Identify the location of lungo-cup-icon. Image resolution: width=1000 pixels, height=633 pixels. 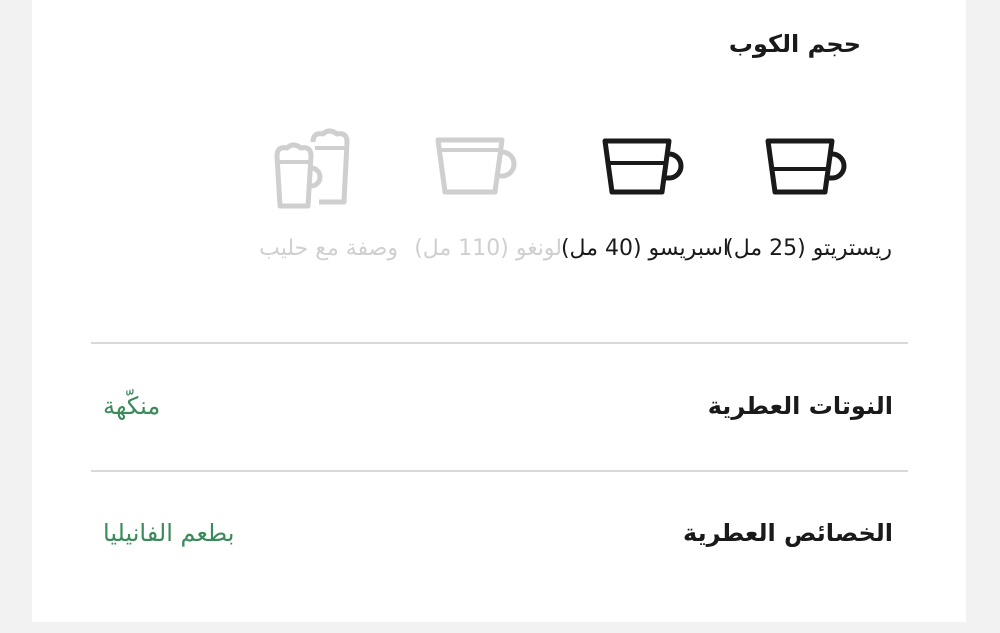
(477, 175).